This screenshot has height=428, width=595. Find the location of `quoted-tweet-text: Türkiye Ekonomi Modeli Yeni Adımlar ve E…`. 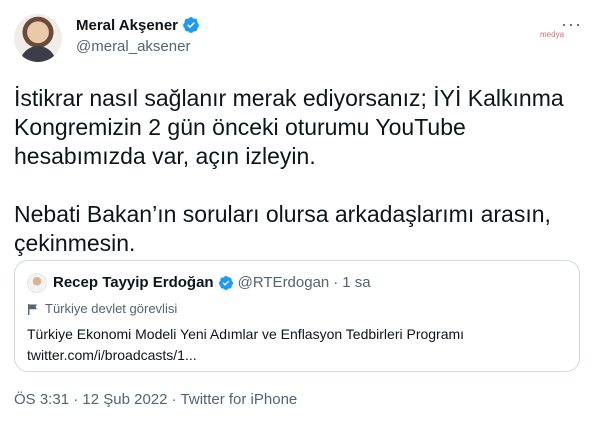

quoted-tweet-text: Türkiye Ekonomi Modeli Yeni Adımlar ve E… is located at coordinates (245, 345).